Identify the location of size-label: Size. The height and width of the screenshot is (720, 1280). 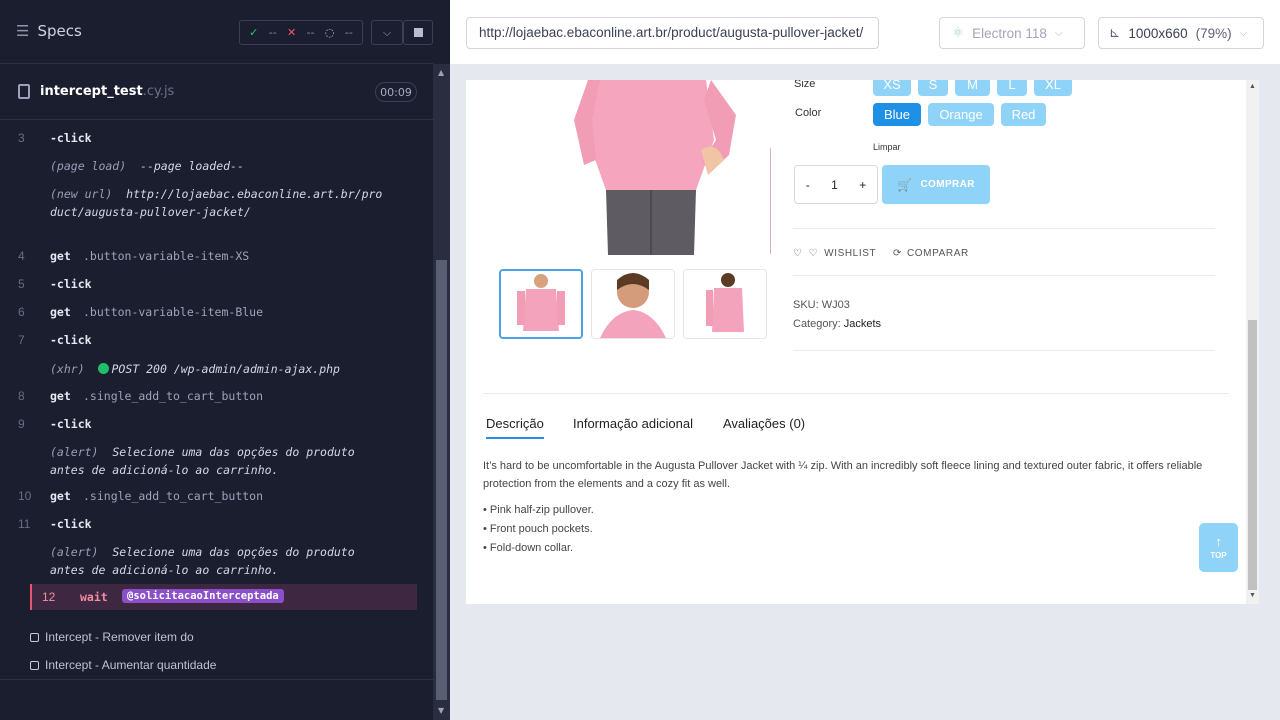
(805, 85).